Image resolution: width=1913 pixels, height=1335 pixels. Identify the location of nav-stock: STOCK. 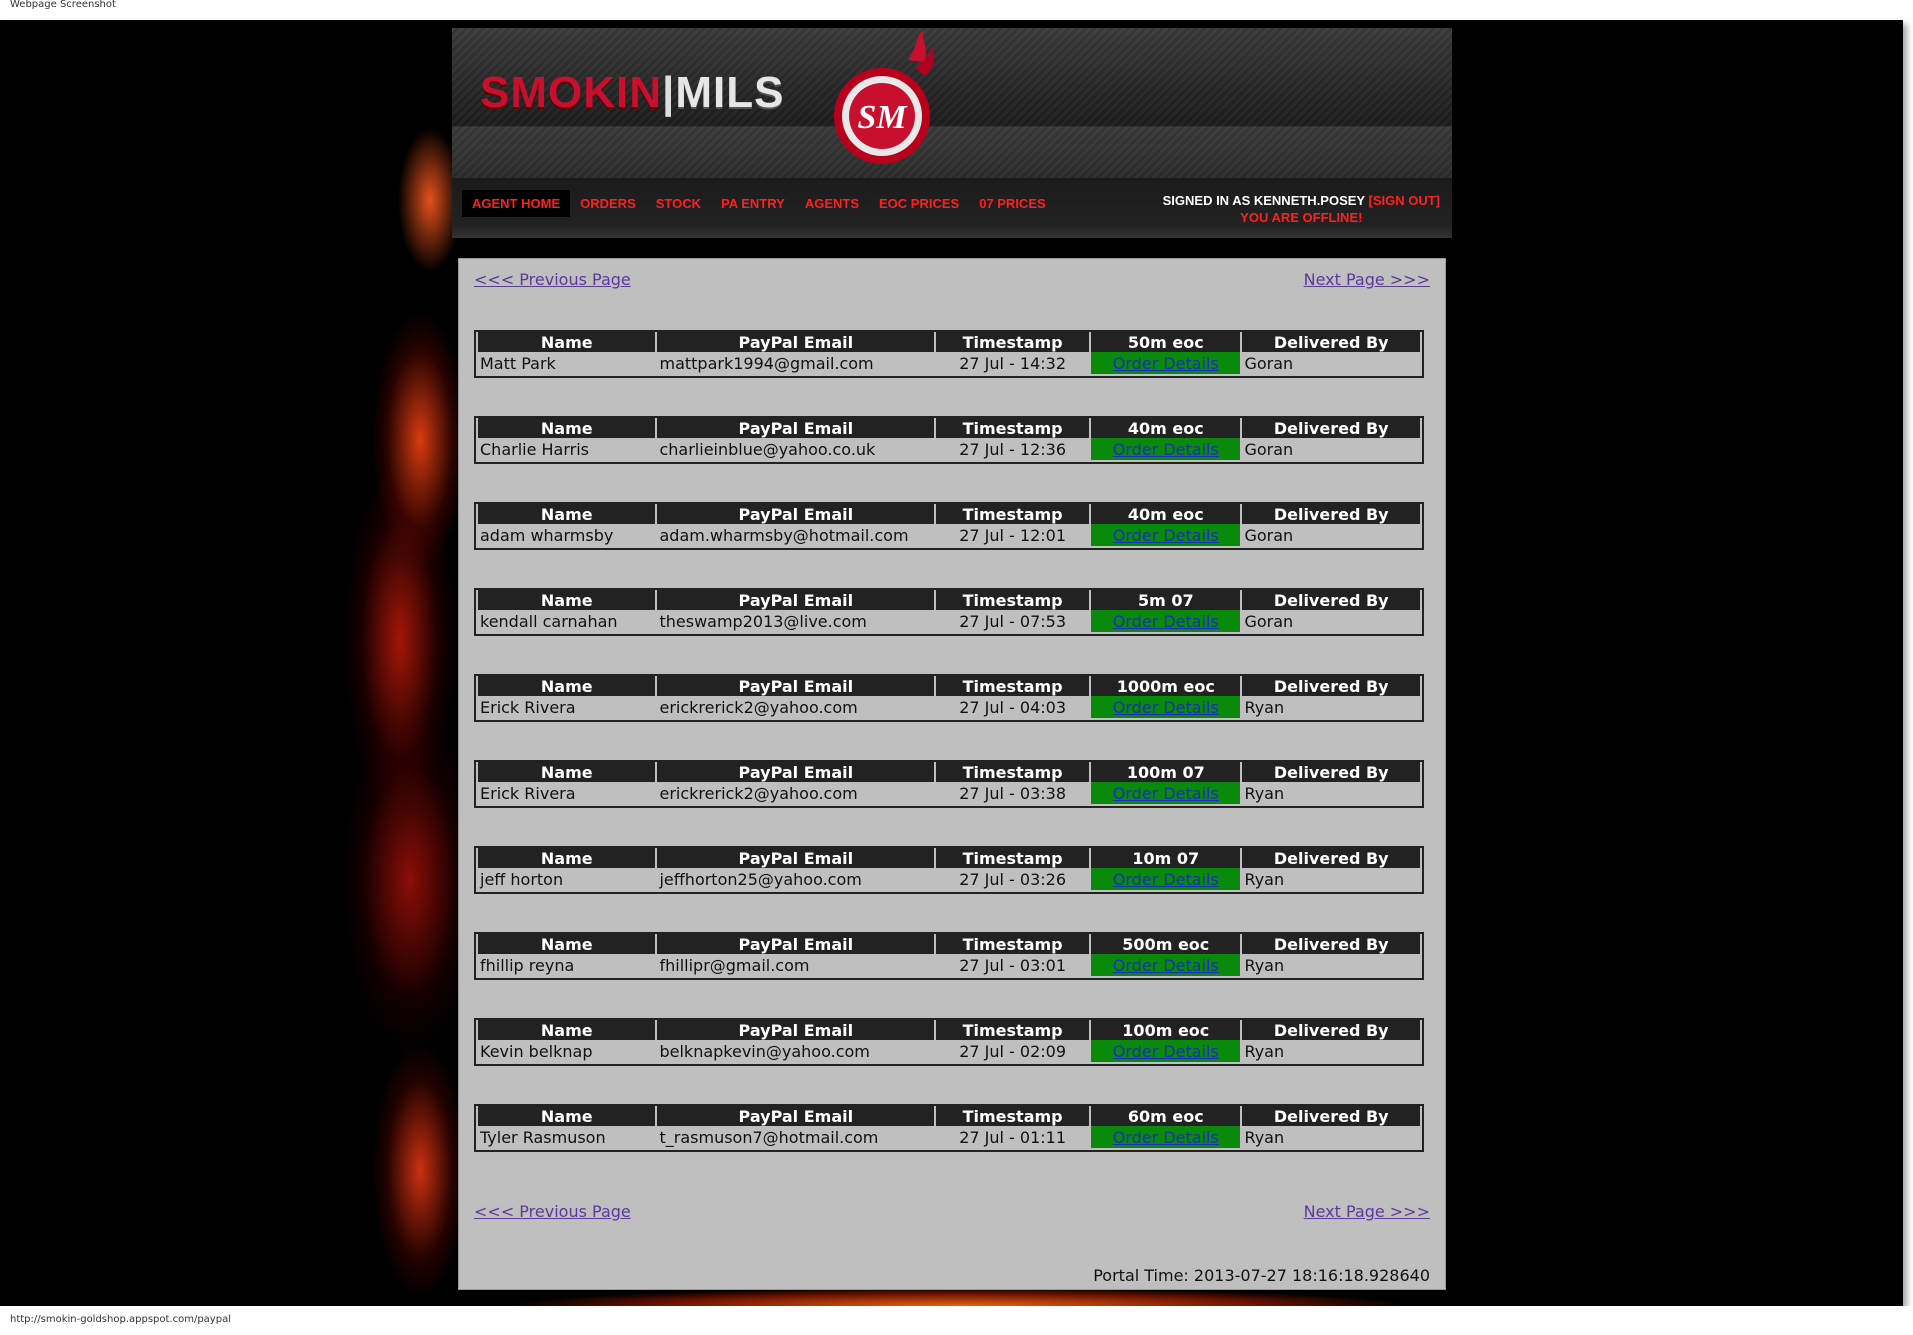
(678, 203).